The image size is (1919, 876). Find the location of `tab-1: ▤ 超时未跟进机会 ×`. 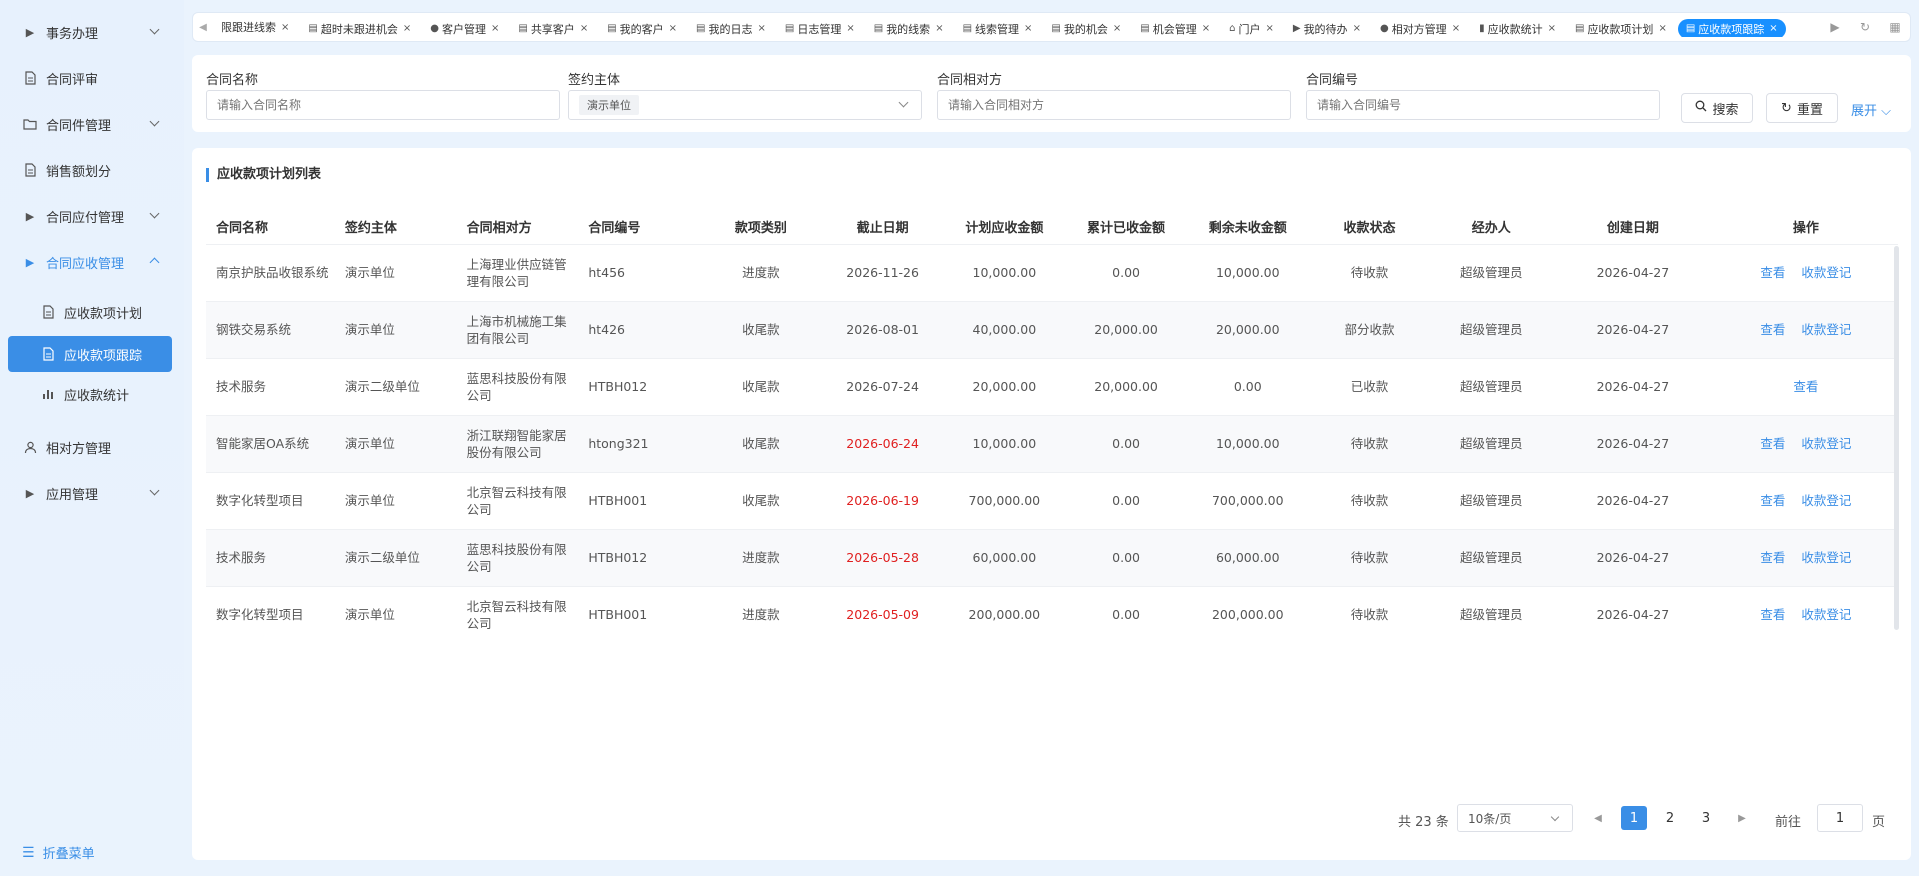

tab-1: ▤ 超时未跟进机会 × is located at coordinates (359, 28).